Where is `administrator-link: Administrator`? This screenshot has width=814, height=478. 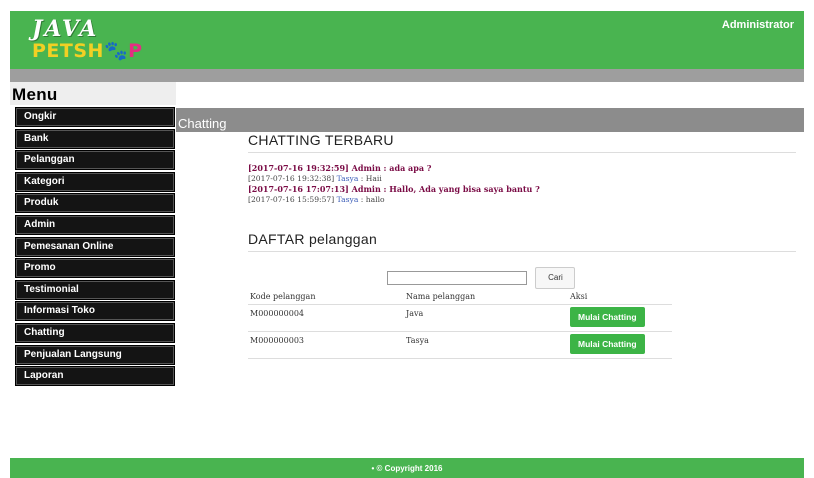 administrator-link: Administrator is located at coordinates (758, 25).